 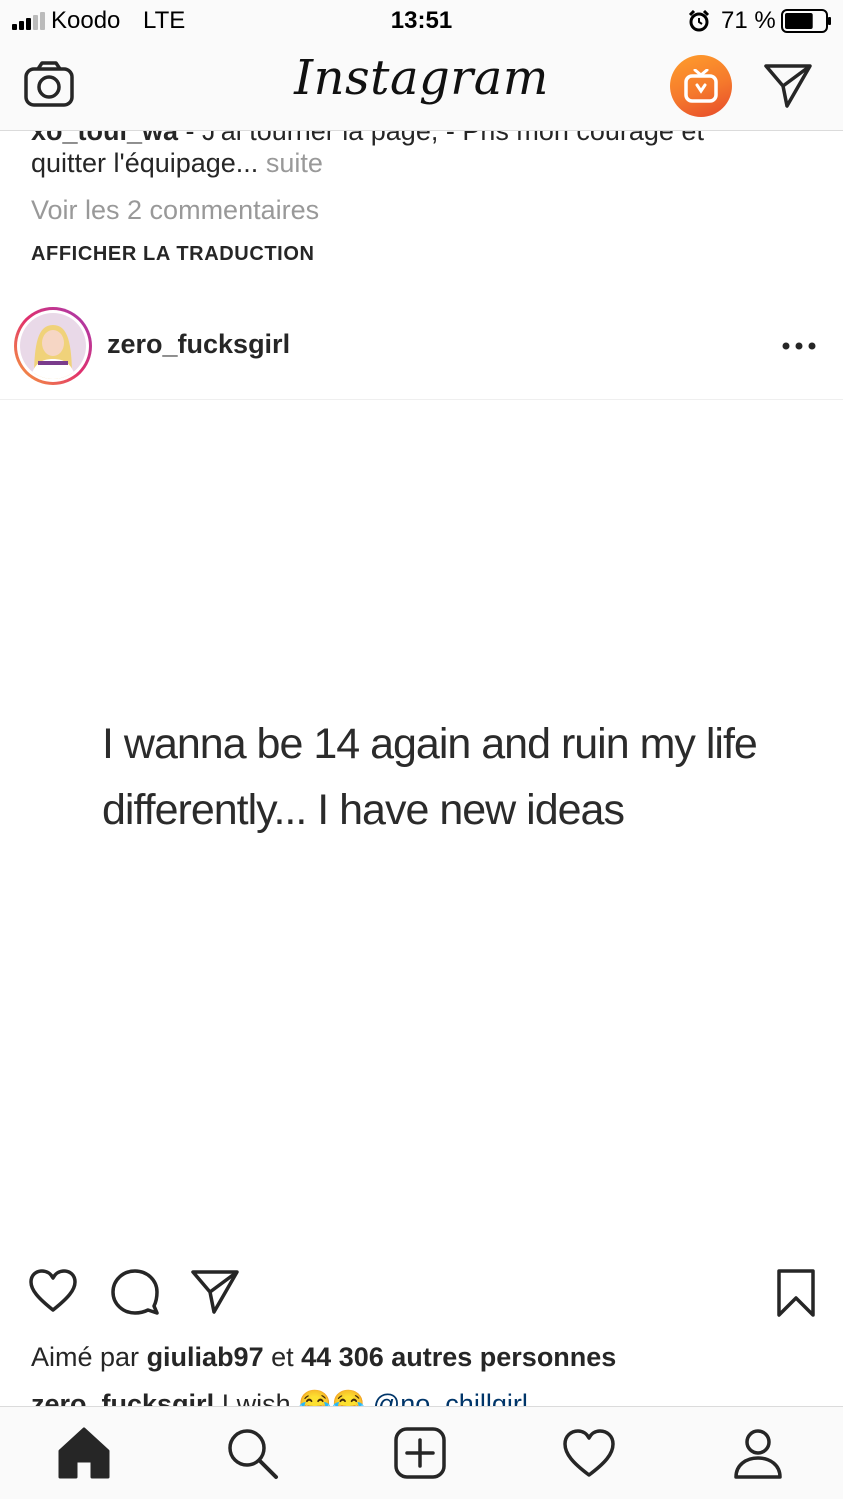 What do you see at coordinates (293, 1397) in the screenshot?
I see `caption-text: I wish 😂😂` at bounding box center [293, 1397].